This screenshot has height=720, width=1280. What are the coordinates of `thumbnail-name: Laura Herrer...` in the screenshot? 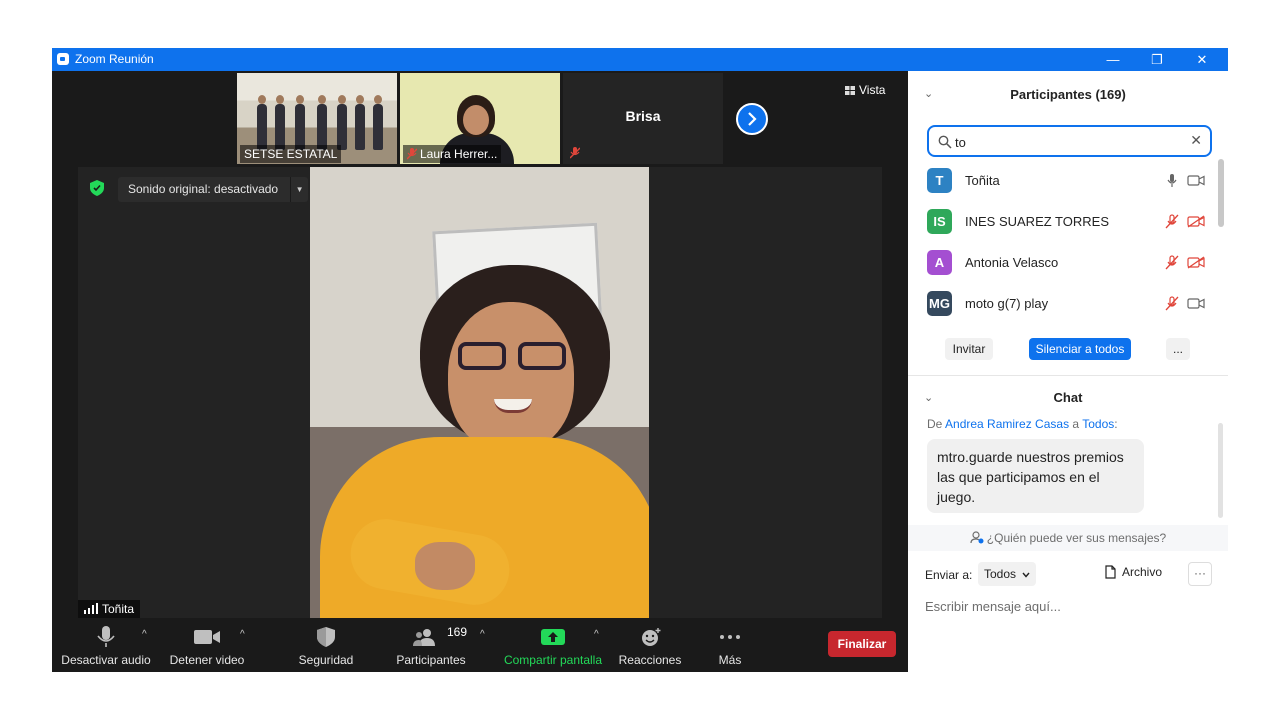 It's located at (459, 154).